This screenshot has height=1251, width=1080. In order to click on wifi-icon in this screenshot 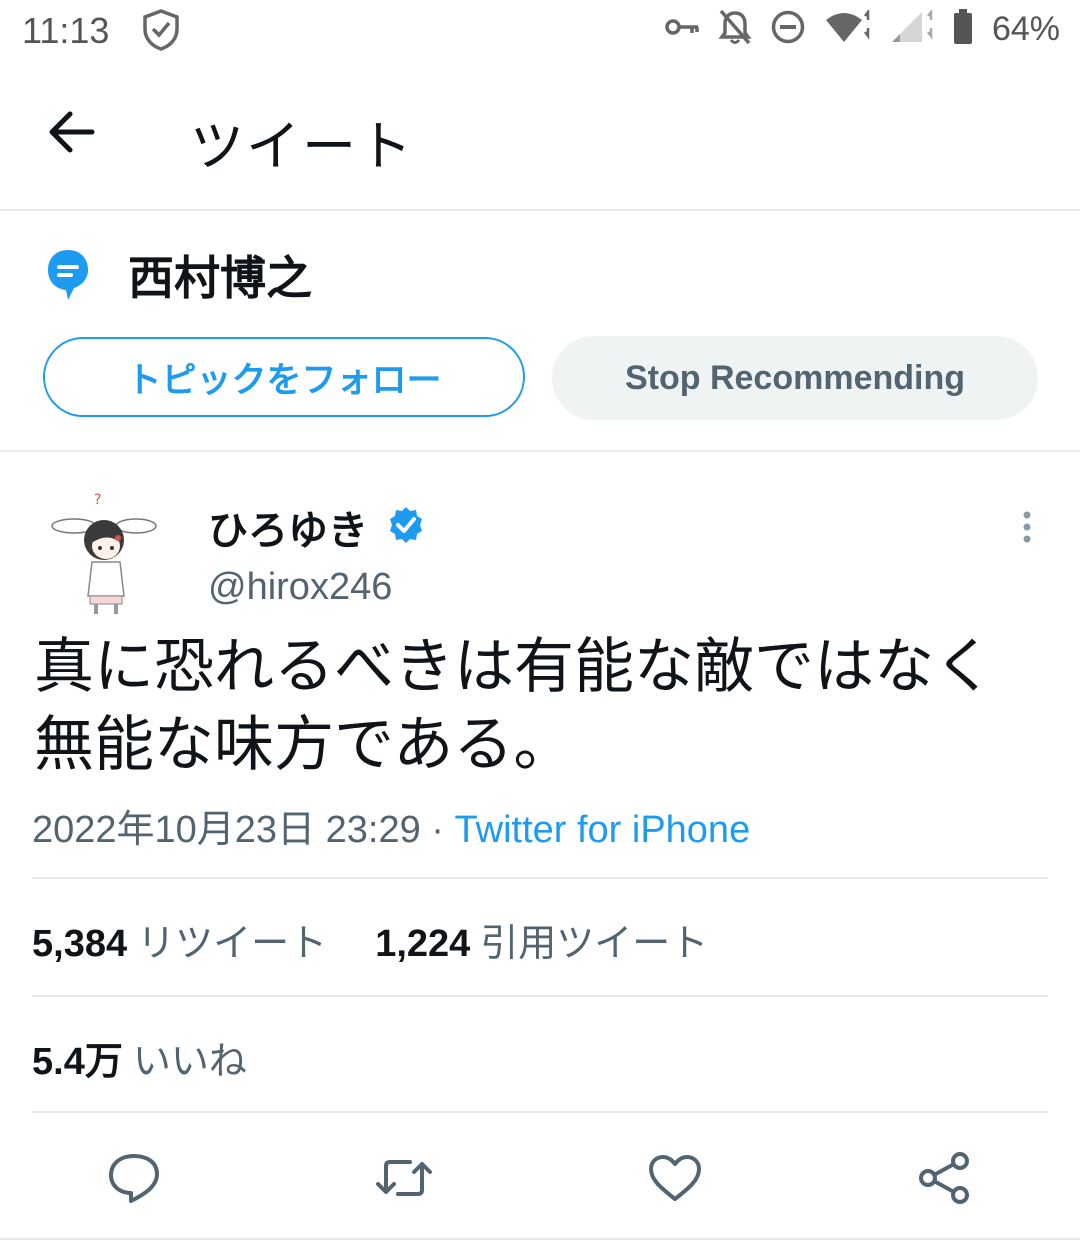, I will do `click(847, 28)`.